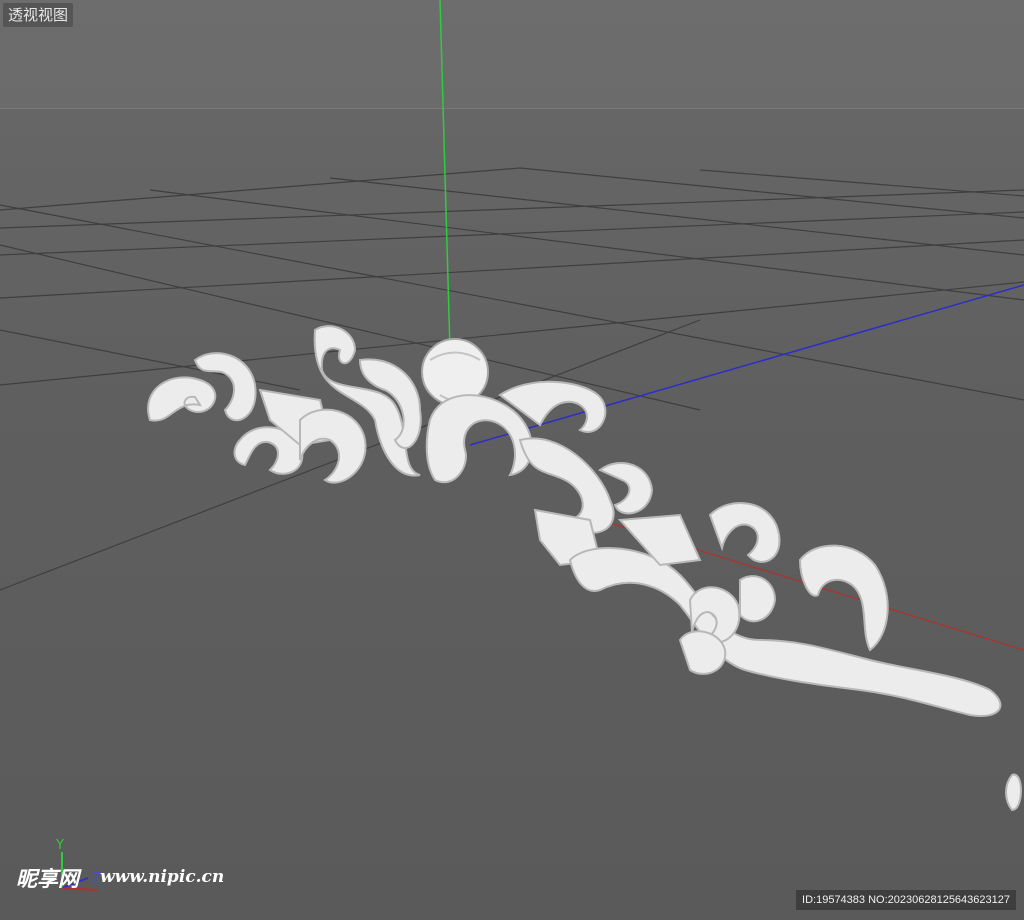 The width and height of the screenshot is (1024, 920). I want to click on watermark-brand: 昵享网, so click(47, 878).